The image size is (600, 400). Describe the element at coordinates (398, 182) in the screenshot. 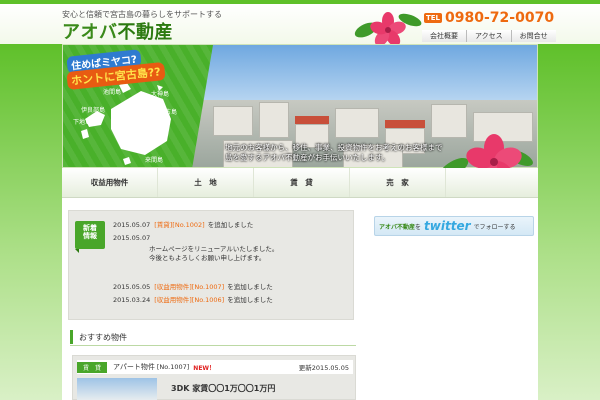

I see `mainnav-house-sale: 売 家` at that location.